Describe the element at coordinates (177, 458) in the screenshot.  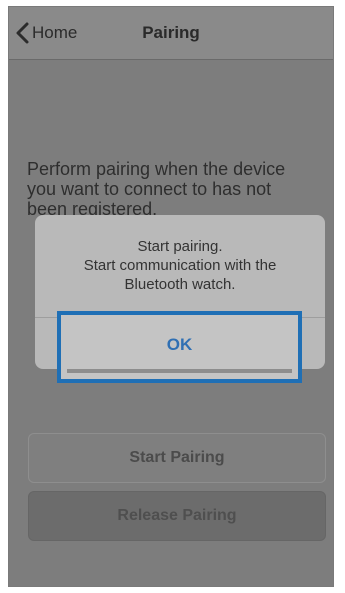
I see `start-pairing-button: Start Pairing` at that location.